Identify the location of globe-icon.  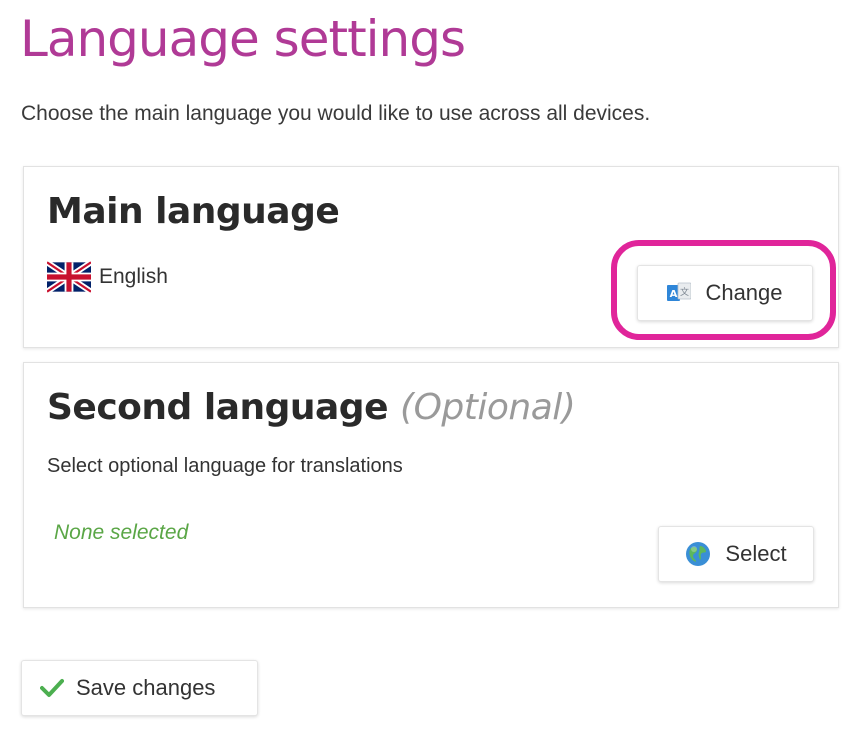
(698, 554).